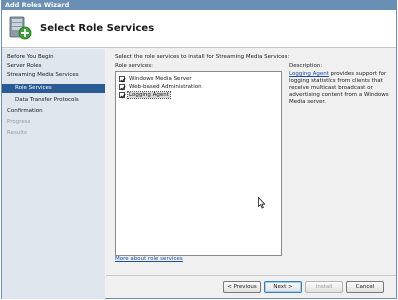 Image resolution: width=398 pixels, height=300 pixels. What do you see at coordinates (242, 287) in the screenshot?
I see `previous-button: < Previous` at bounding box center [242, 287].